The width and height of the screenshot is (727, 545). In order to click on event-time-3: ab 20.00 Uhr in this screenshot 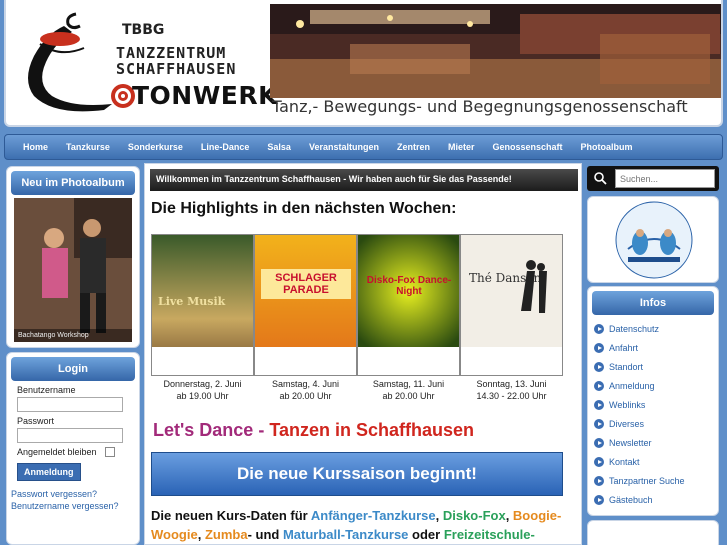, I will do `click(408, 396)`.